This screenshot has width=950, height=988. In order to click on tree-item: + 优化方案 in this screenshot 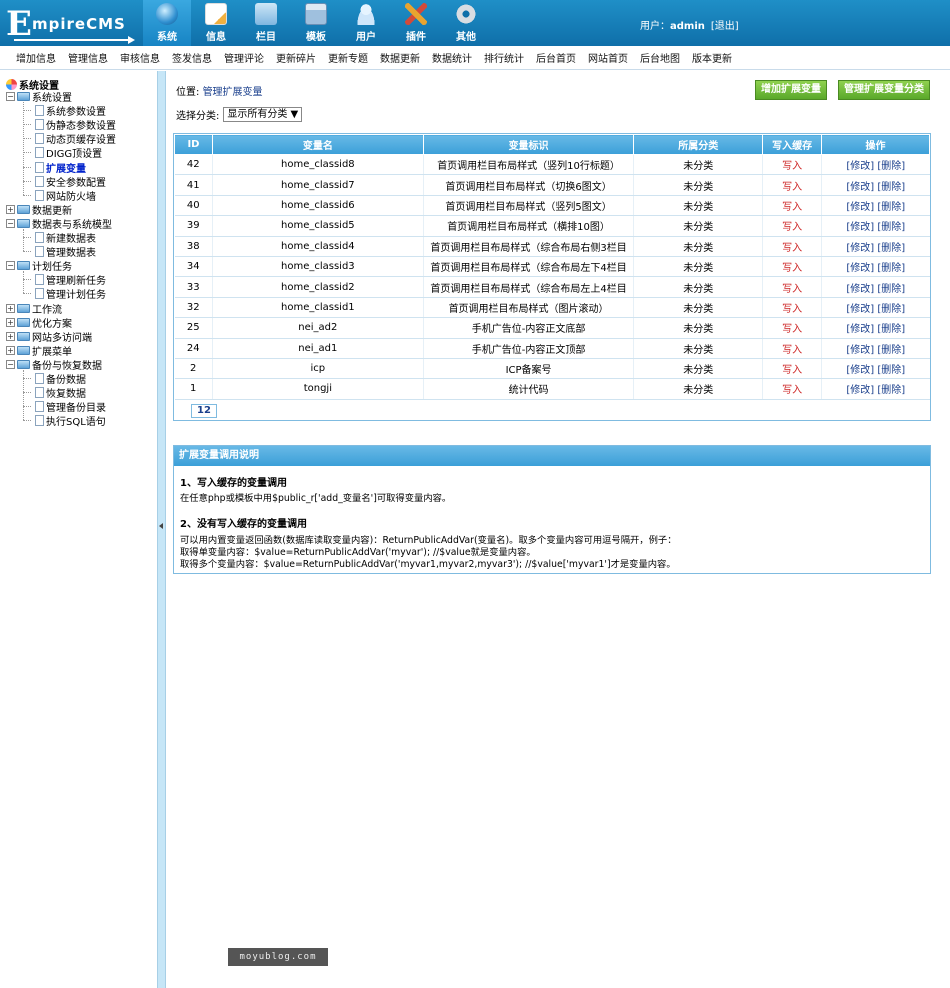, I will do `click(39, 323)`.